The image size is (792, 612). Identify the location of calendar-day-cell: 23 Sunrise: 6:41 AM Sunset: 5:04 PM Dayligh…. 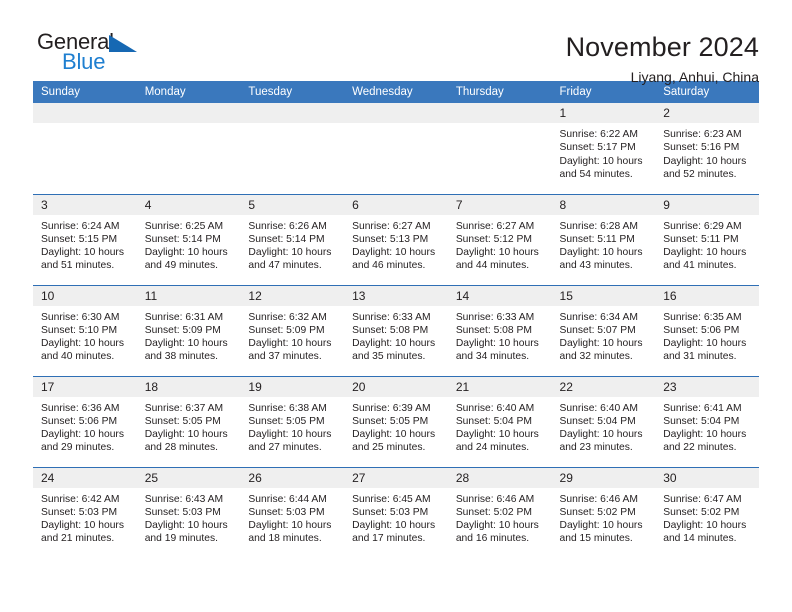
(707, 421).